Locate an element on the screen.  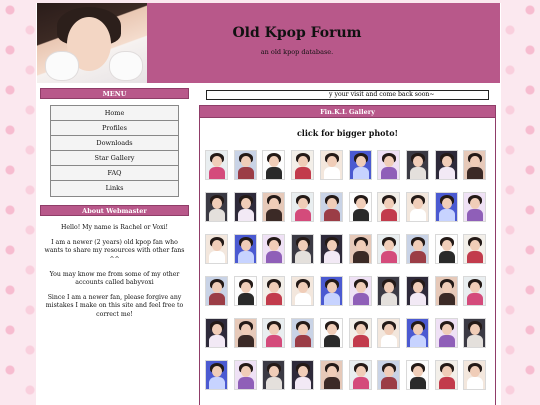
about-heading: About Webmaster is located at coordinates (114, 210).